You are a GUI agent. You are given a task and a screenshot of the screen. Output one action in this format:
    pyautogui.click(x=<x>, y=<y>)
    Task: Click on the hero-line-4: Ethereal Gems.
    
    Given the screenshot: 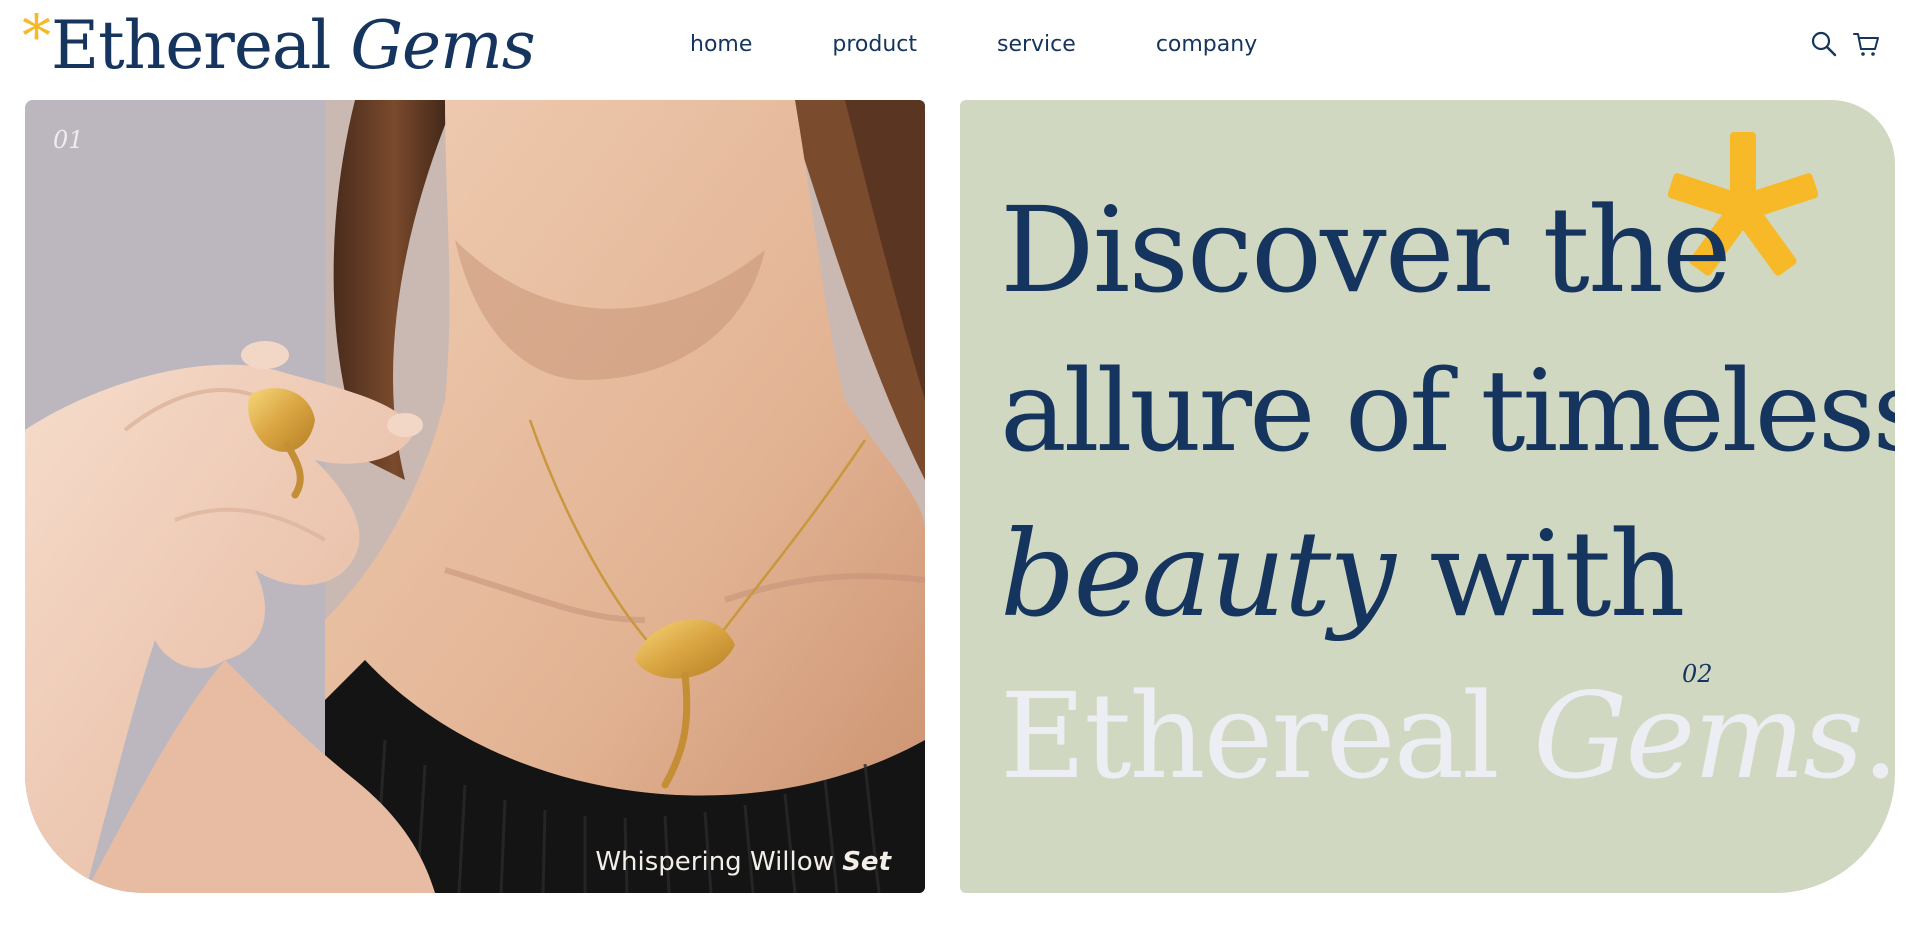 What is the action you would take?
    pyautogui.click(x=1447, y=736)
    